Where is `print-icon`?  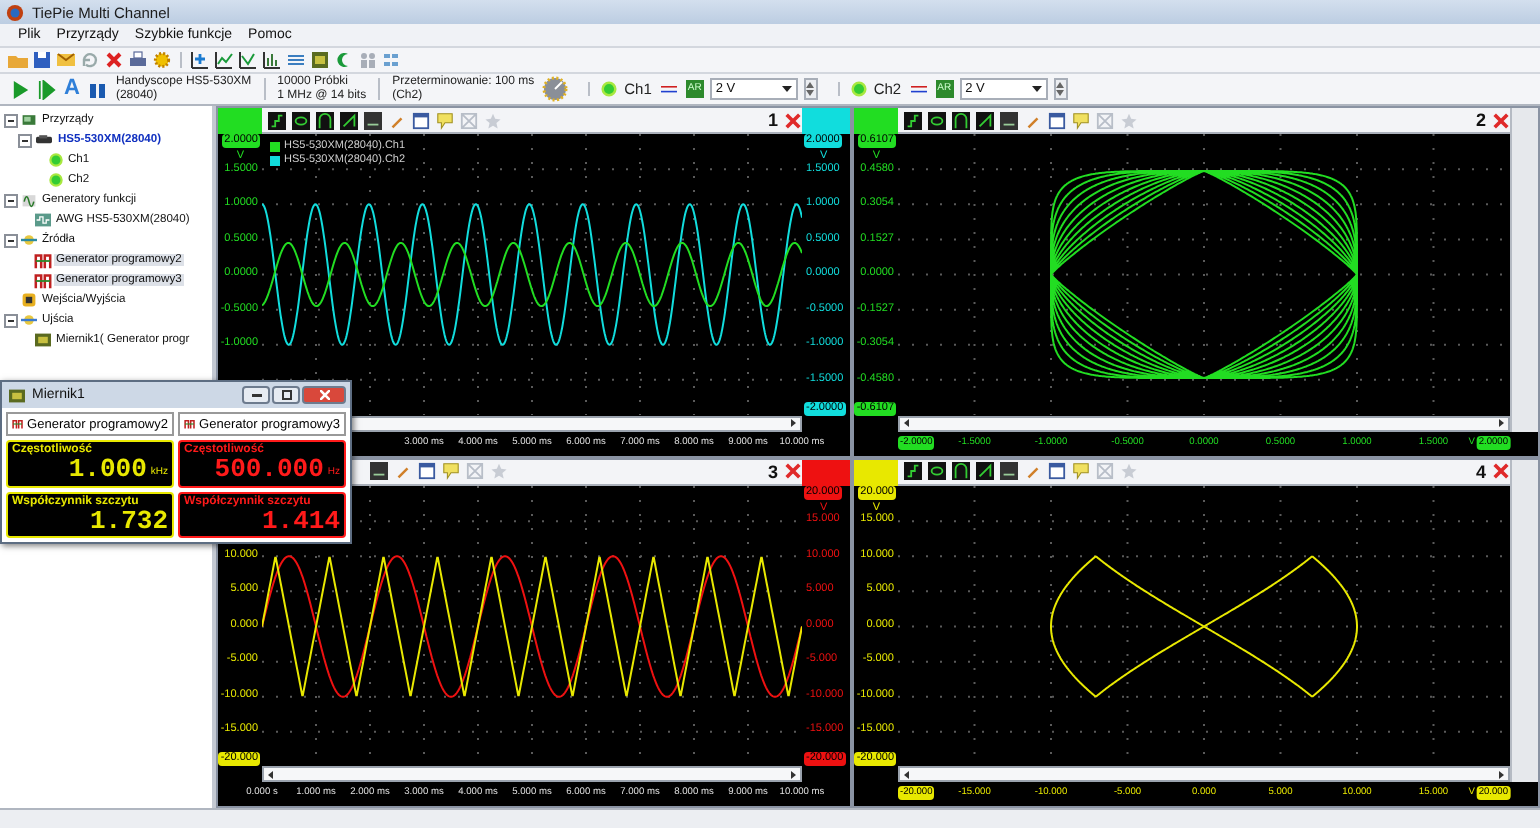 print-icon is located at coordinates (138, 60).